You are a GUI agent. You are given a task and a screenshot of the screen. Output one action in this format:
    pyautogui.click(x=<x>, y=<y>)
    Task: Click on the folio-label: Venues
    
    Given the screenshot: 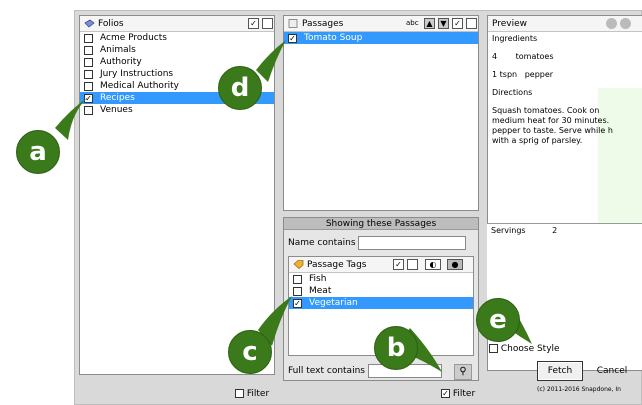 What is the action you would take?
    pyautogui.click(x=116, y=110)
    